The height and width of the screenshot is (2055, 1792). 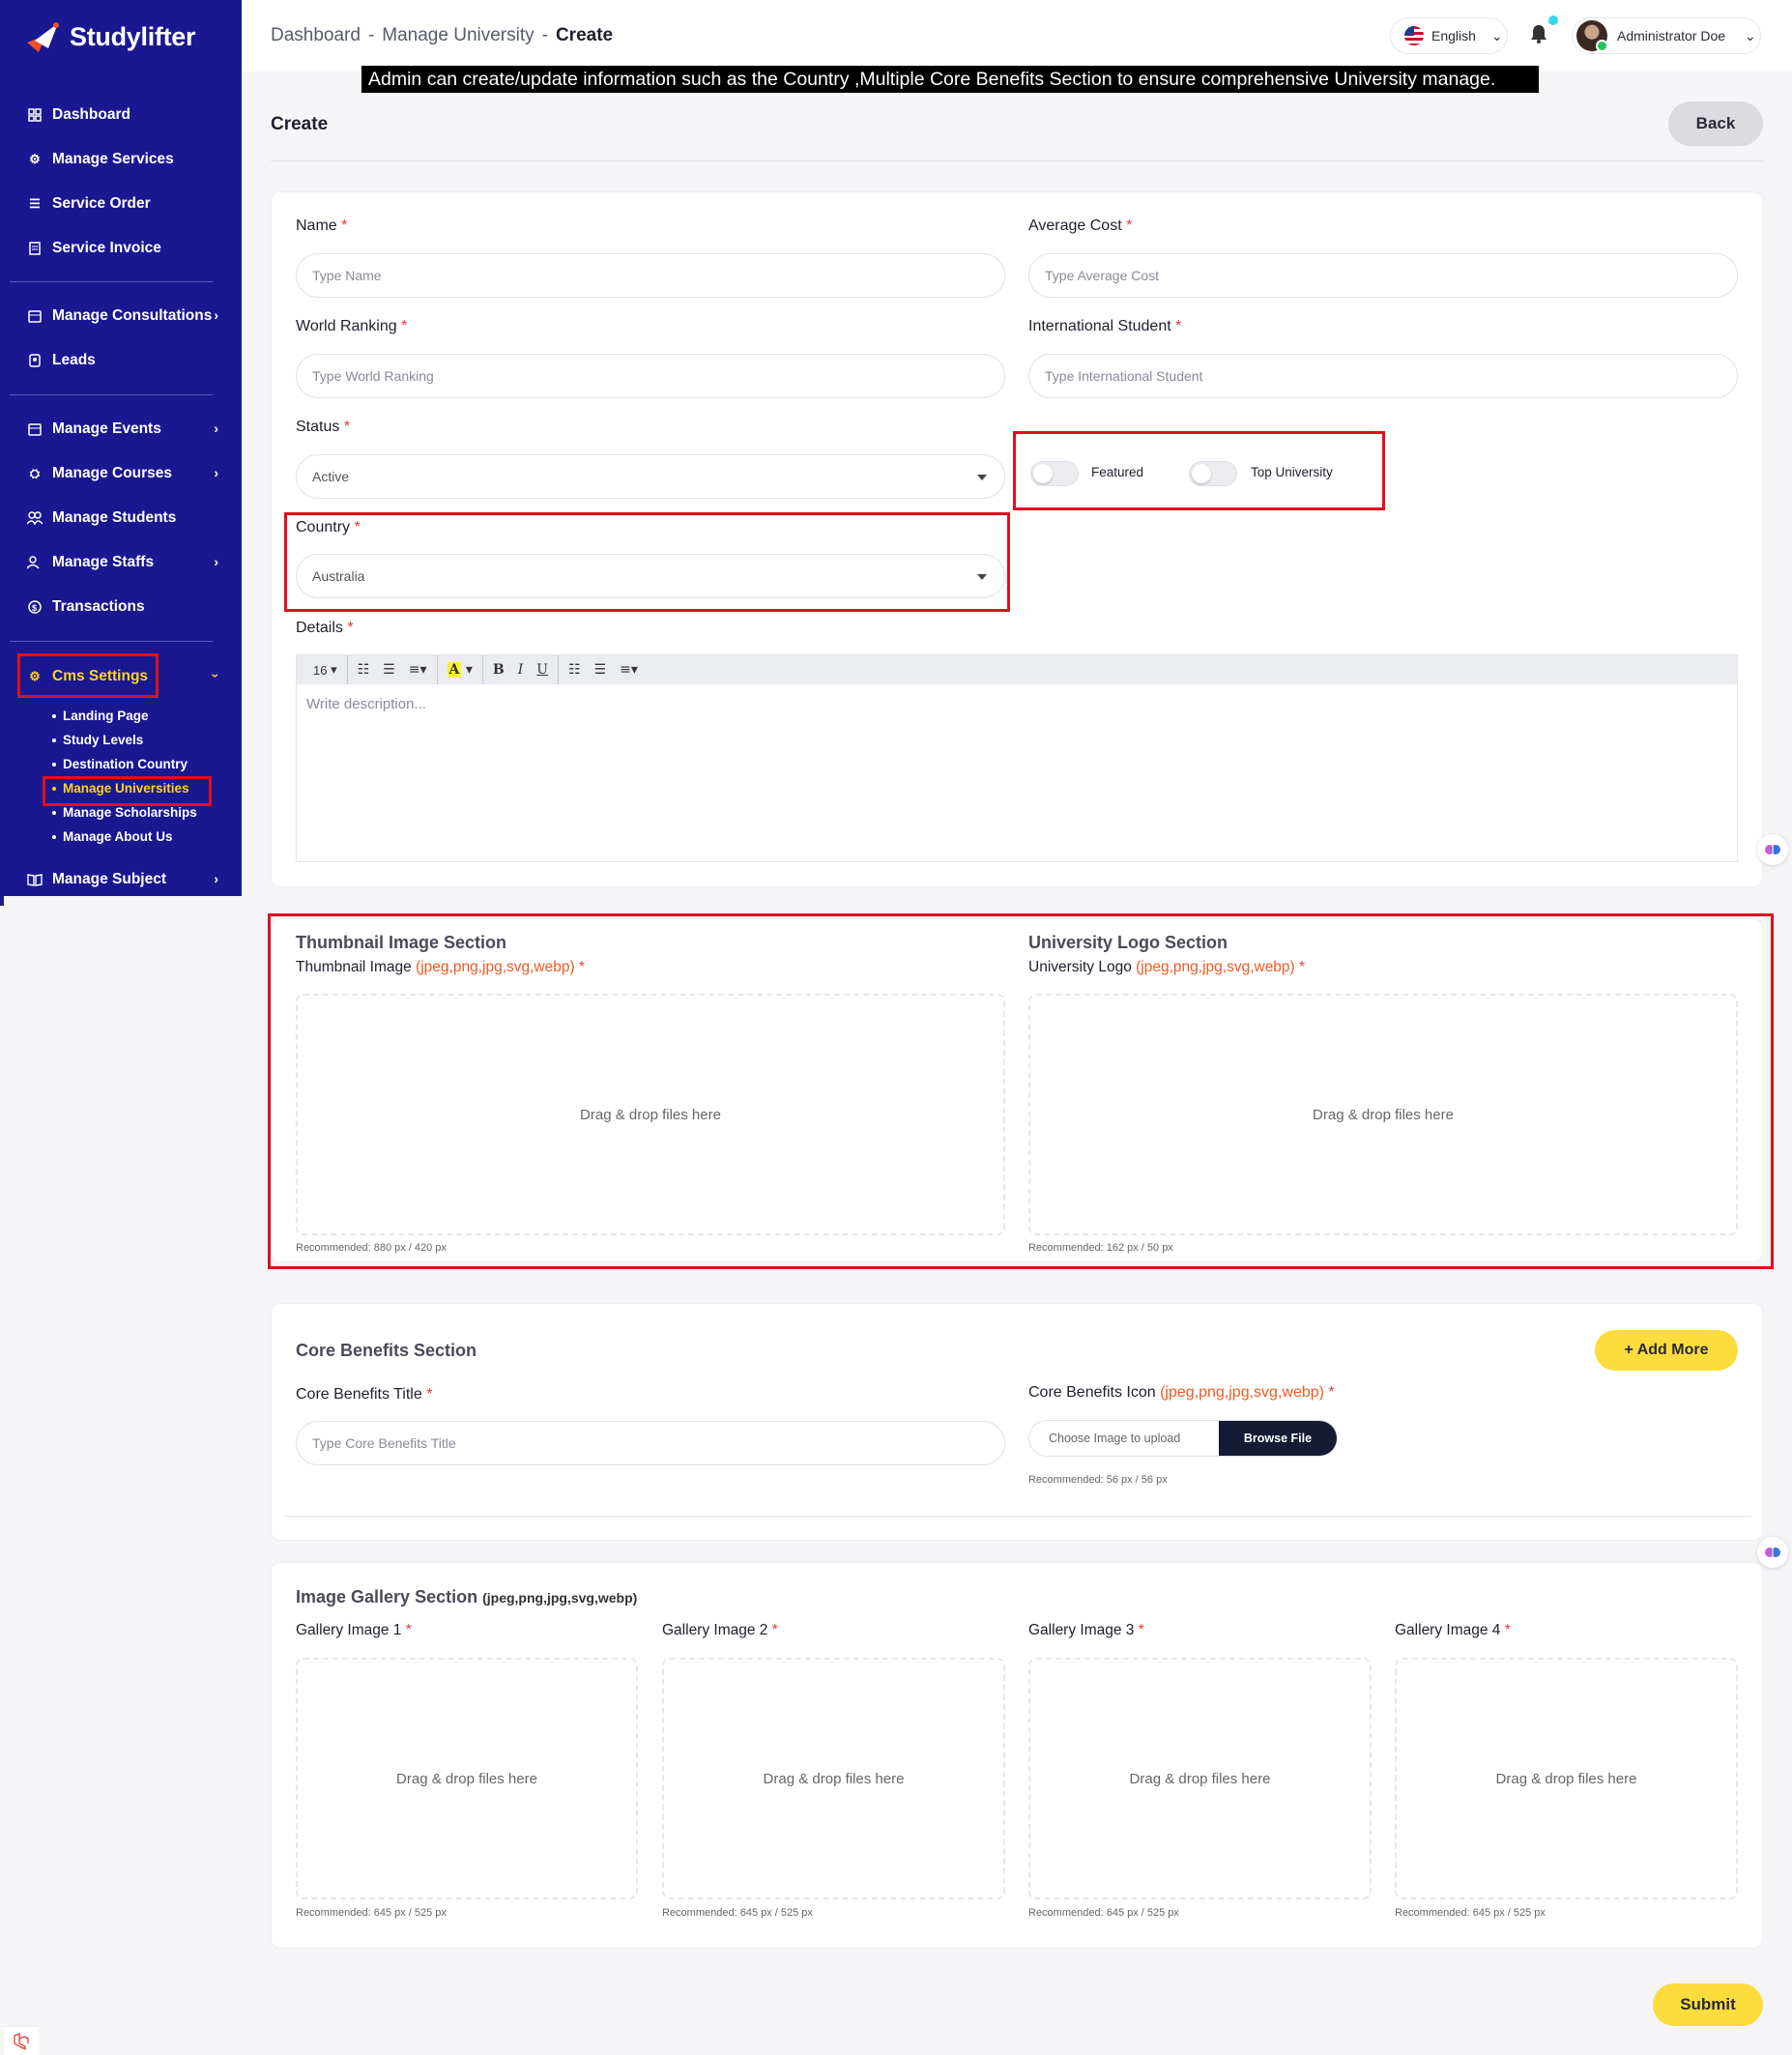 I want to click on font-size-select: 16 ▾, so click(x=325, y=669).